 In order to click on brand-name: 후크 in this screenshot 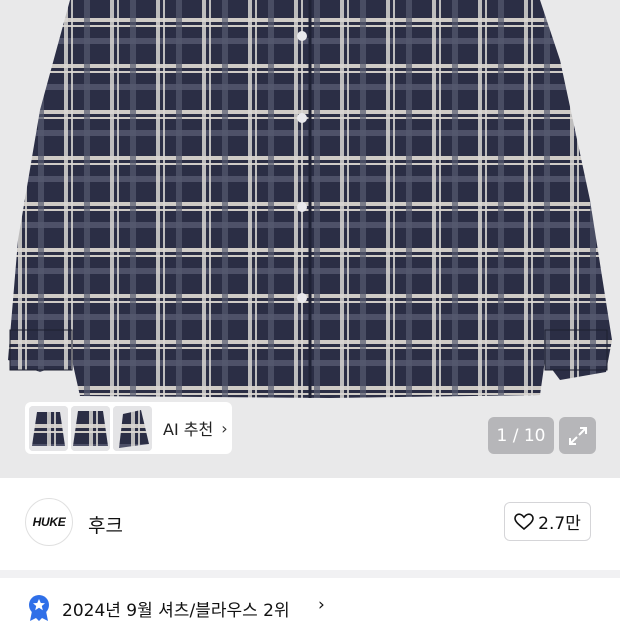, I will do `click(105, 524)`.